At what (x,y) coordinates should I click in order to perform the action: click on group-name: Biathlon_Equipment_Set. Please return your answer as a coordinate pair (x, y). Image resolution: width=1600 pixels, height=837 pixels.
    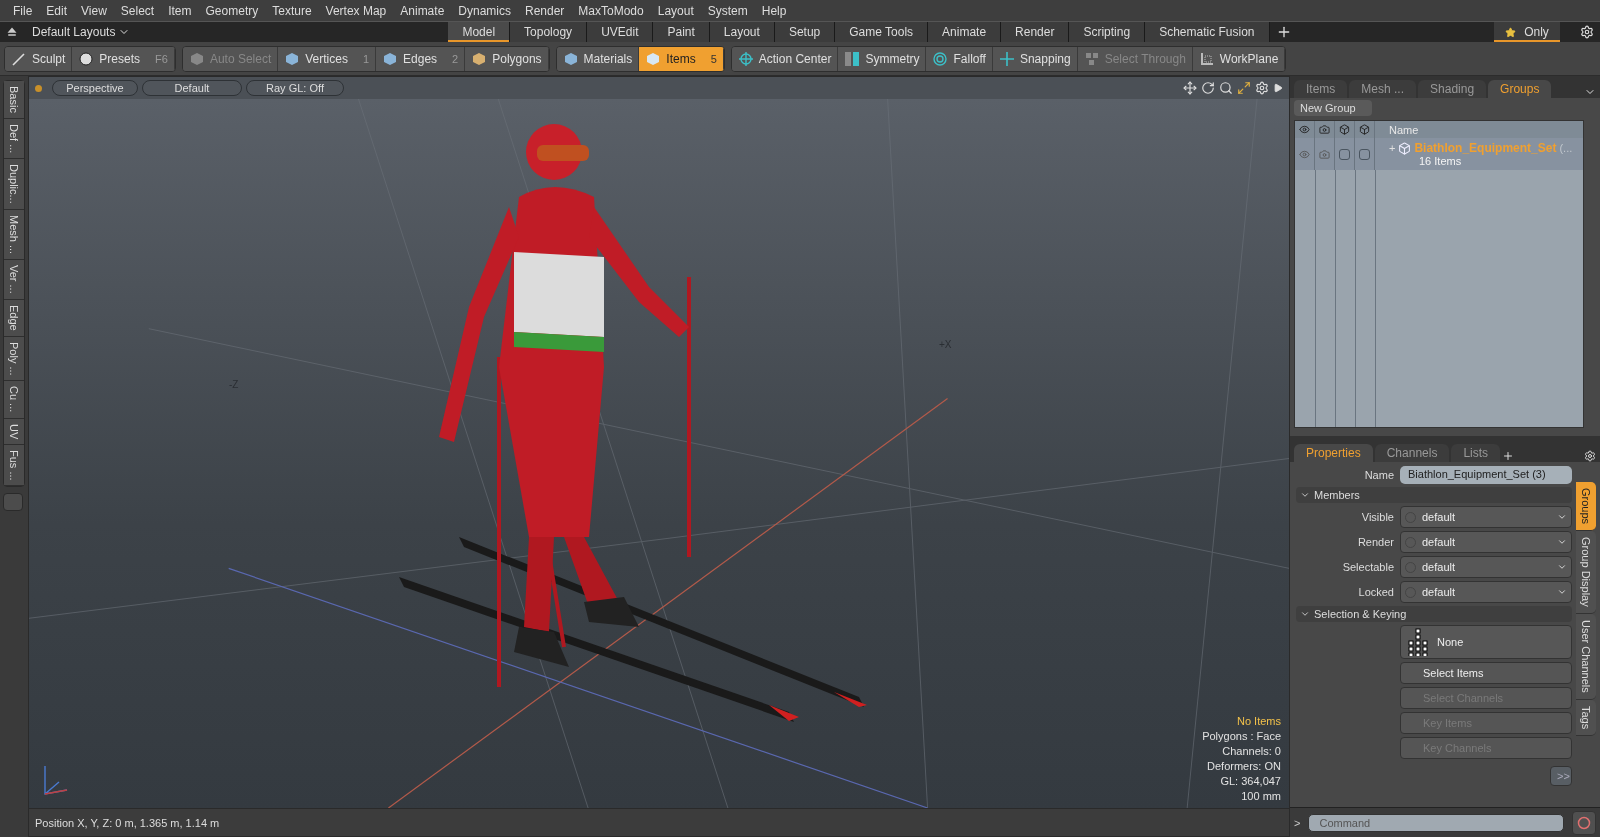
    Looking at the image, I should click on (1485, 148).